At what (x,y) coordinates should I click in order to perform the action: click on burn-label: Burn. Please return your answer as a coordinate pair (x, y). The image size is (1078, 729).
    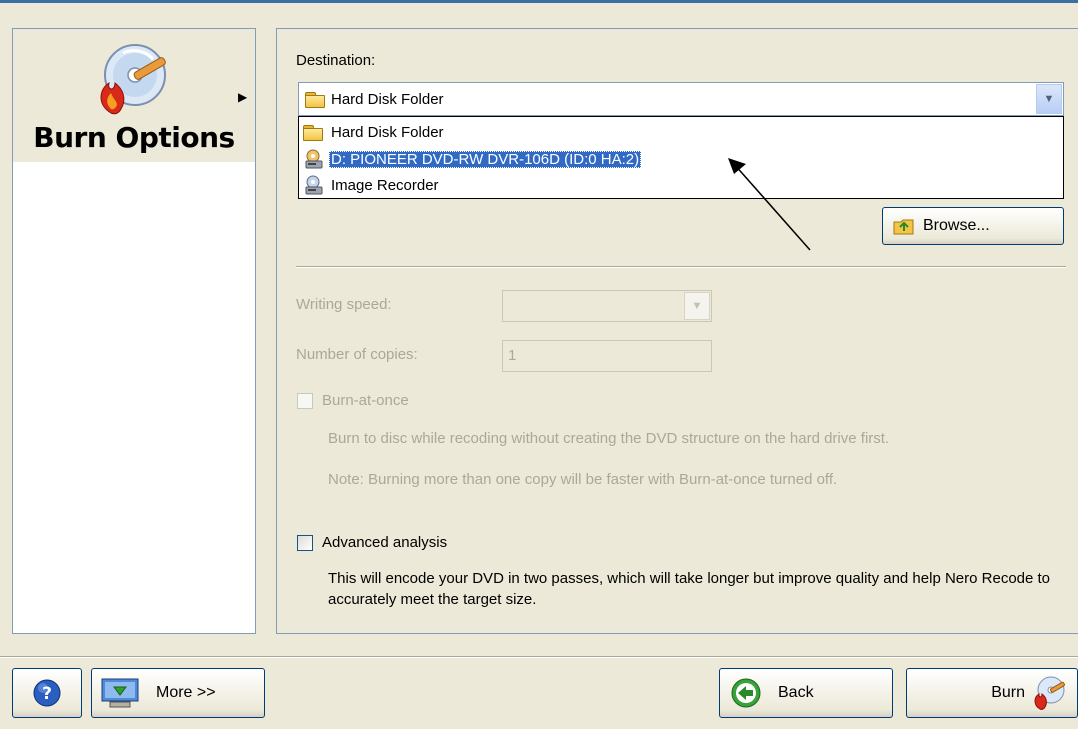
    Looking at the image, I should click on (1008, 692).